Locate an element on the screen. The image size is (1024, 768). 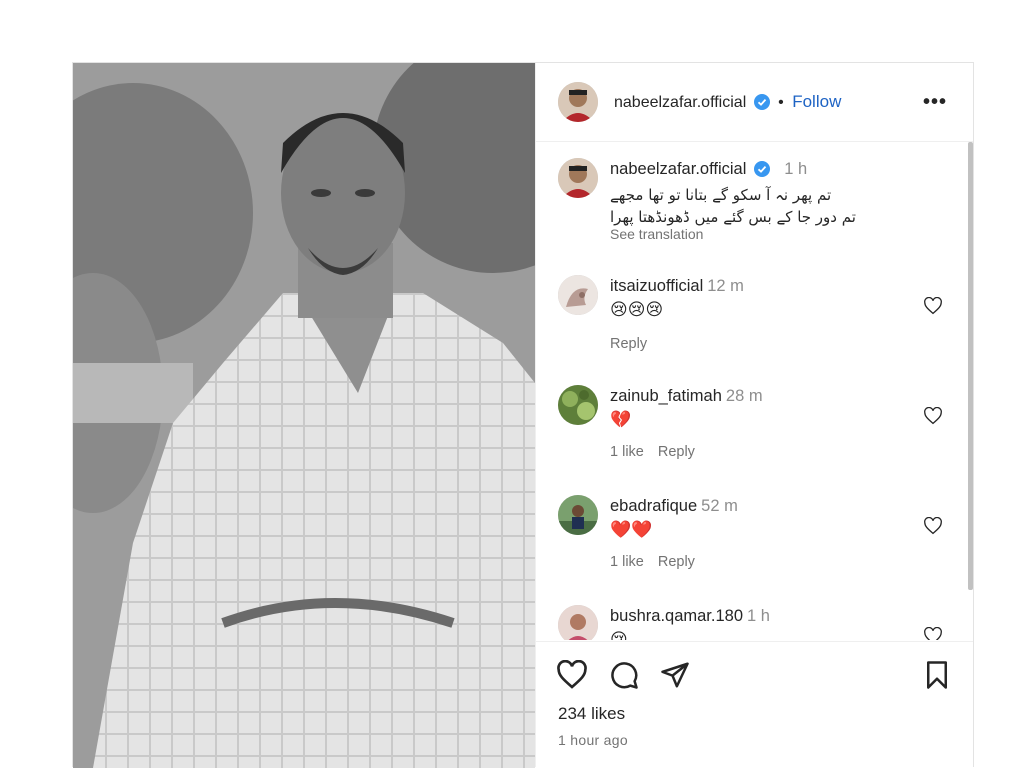
likes-count: 234 likes is located at coordinates (591, 714).